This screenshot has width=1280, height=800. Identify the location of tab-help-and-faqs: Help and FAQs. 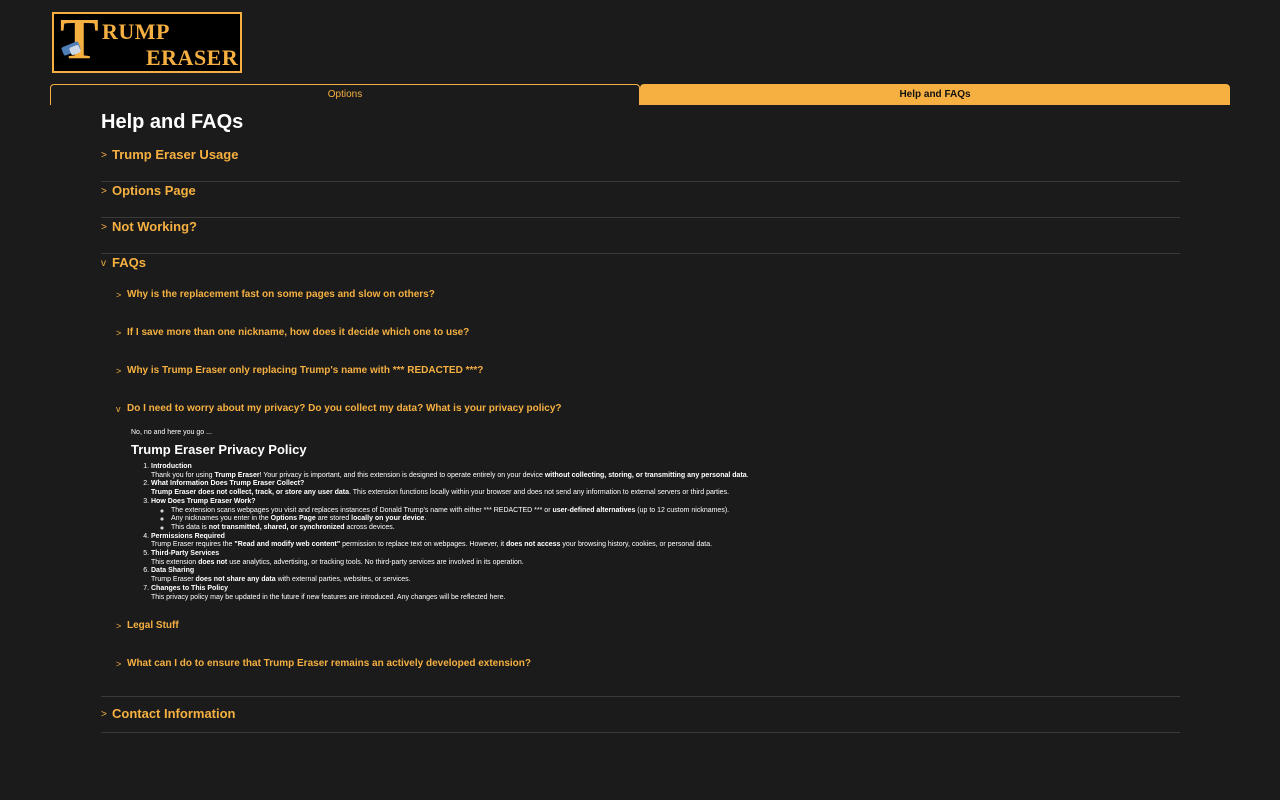
(935, 94).